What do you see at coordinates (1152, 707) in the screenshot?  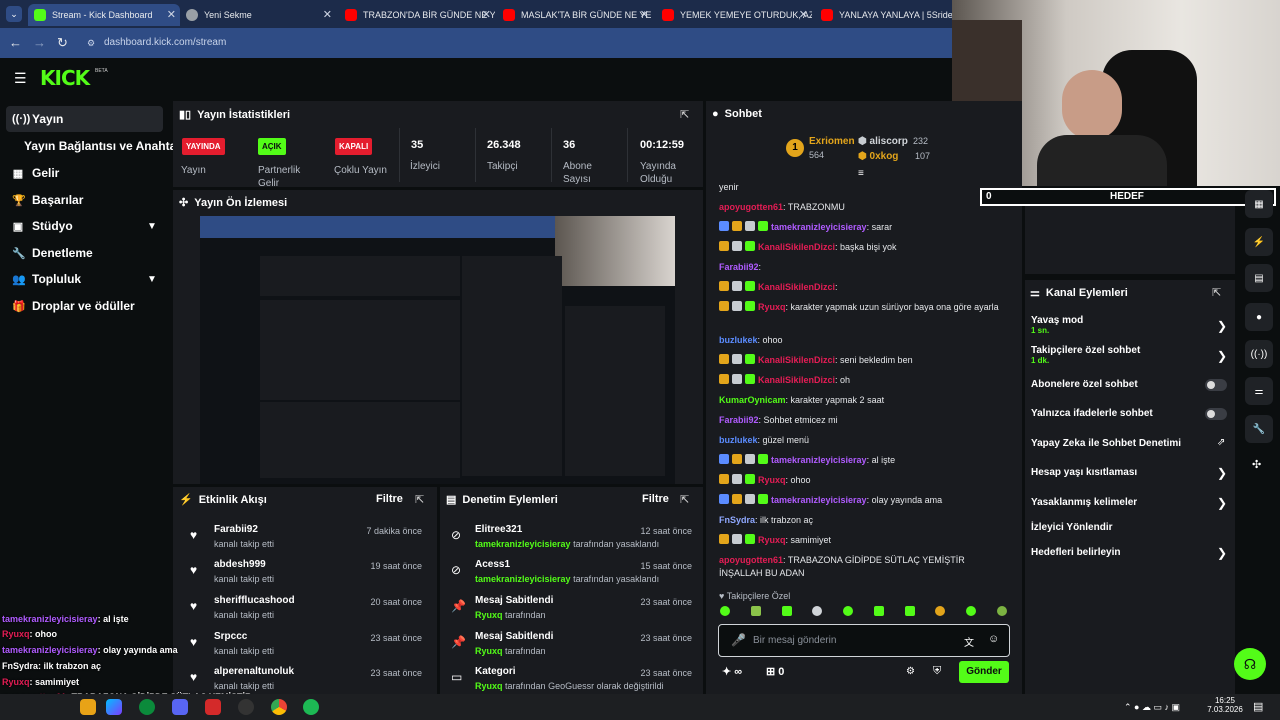 I see `tray-icons: ⌃ ● ☁ ▭ ♪ ▣` at bounding box center [1152, 707].